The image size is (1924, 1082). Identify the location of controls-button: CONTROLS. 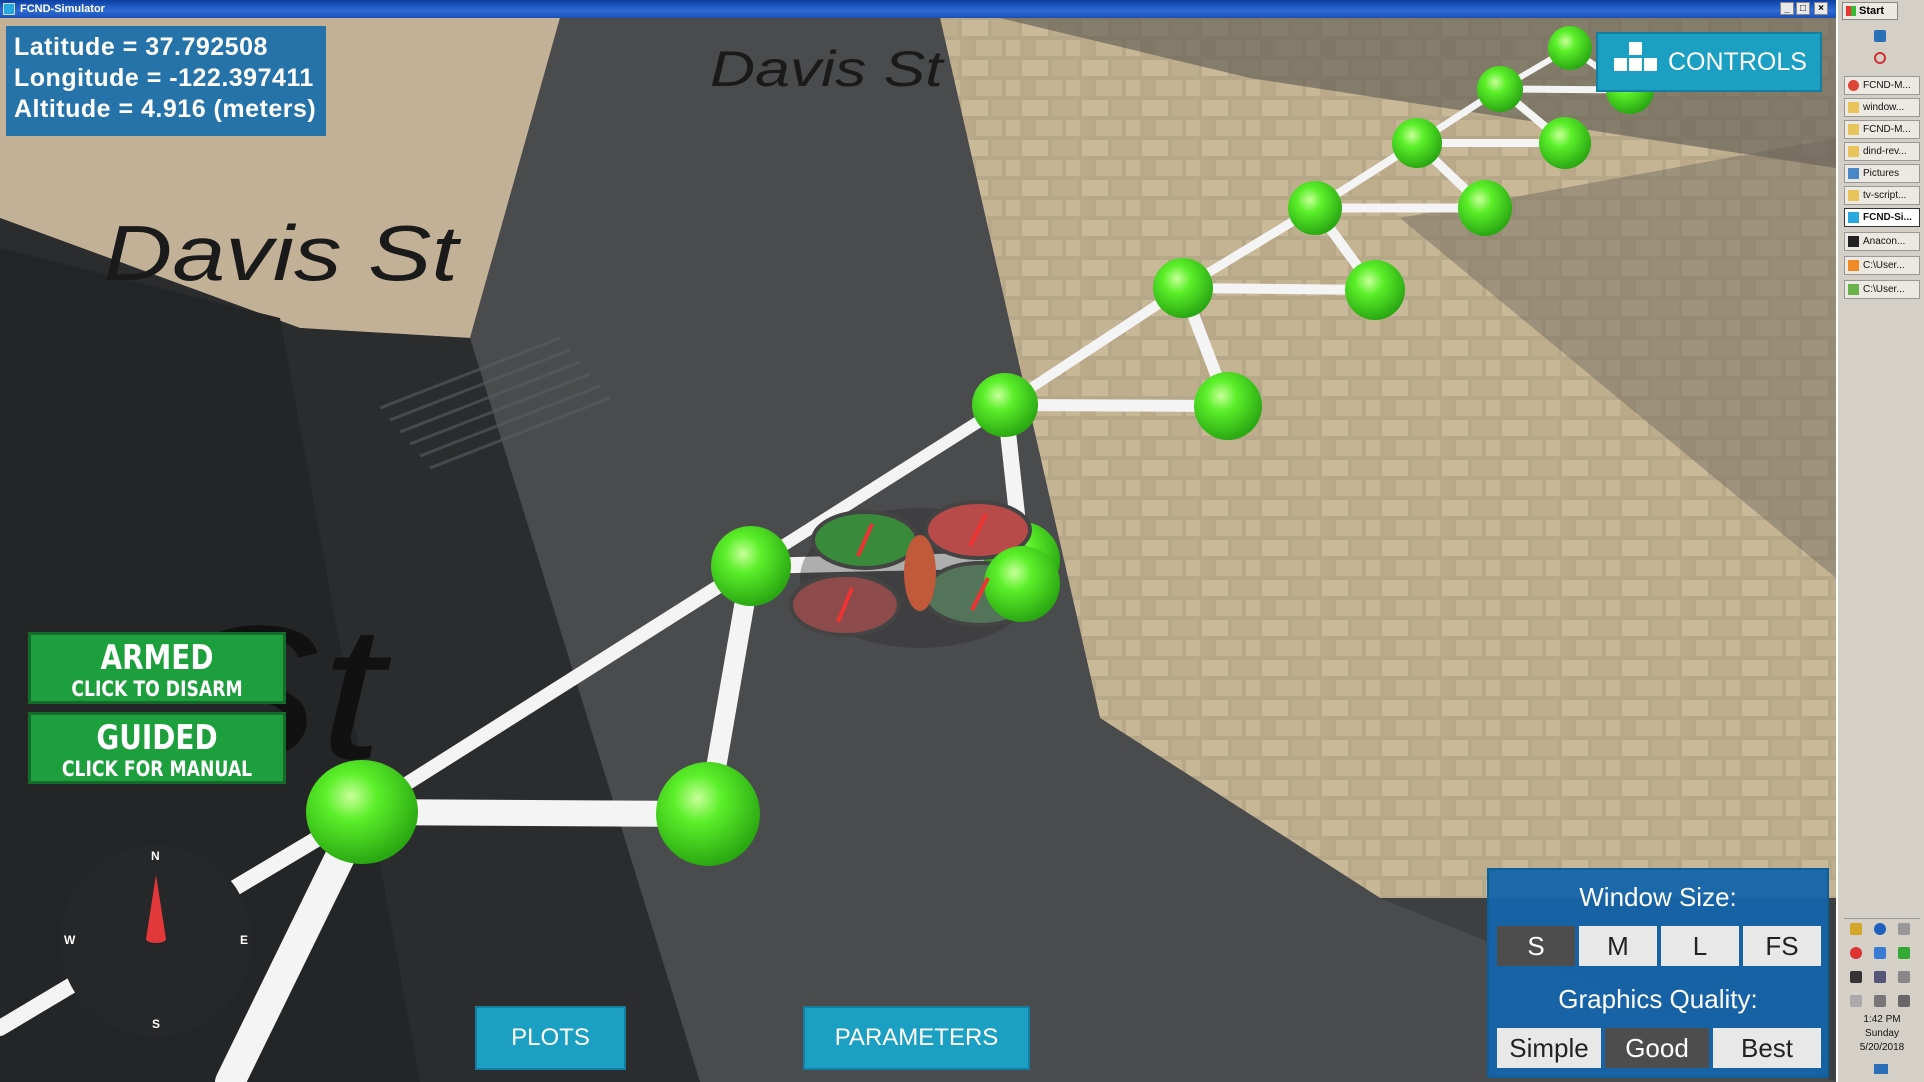
(1709, 62).